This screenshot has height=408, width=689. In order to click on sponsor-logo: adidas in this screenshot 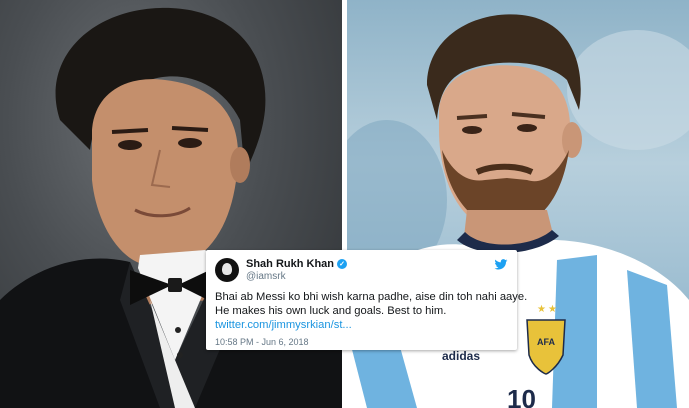, I will do `click(461, 356)`.